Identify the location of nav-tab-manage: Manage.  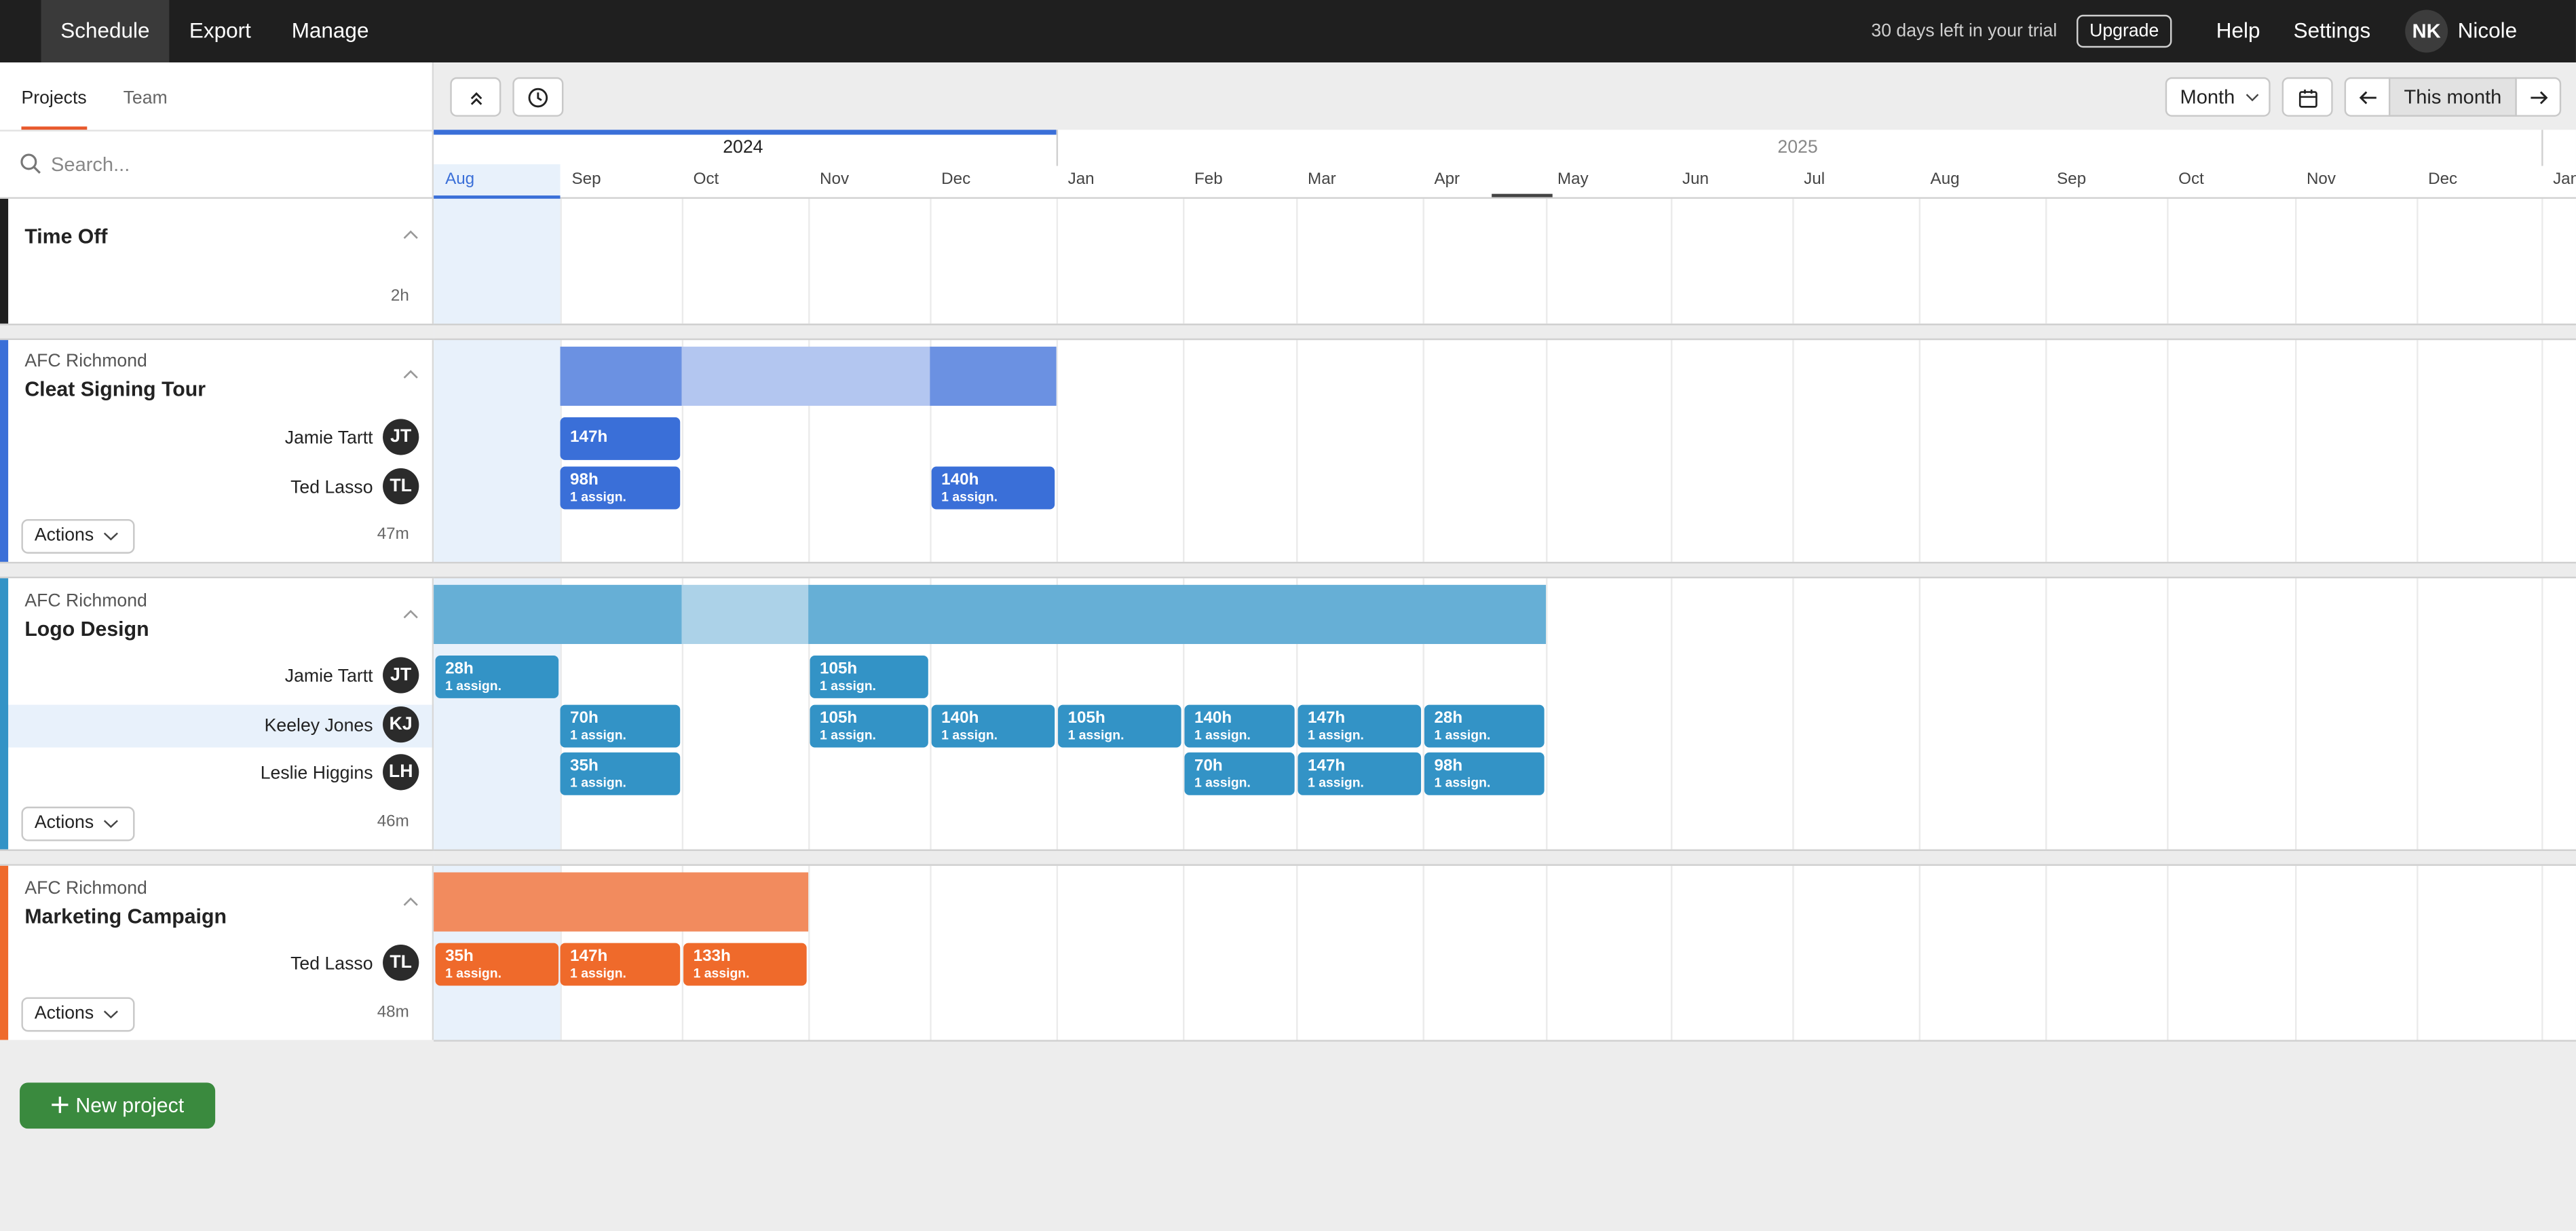
(330, 31).